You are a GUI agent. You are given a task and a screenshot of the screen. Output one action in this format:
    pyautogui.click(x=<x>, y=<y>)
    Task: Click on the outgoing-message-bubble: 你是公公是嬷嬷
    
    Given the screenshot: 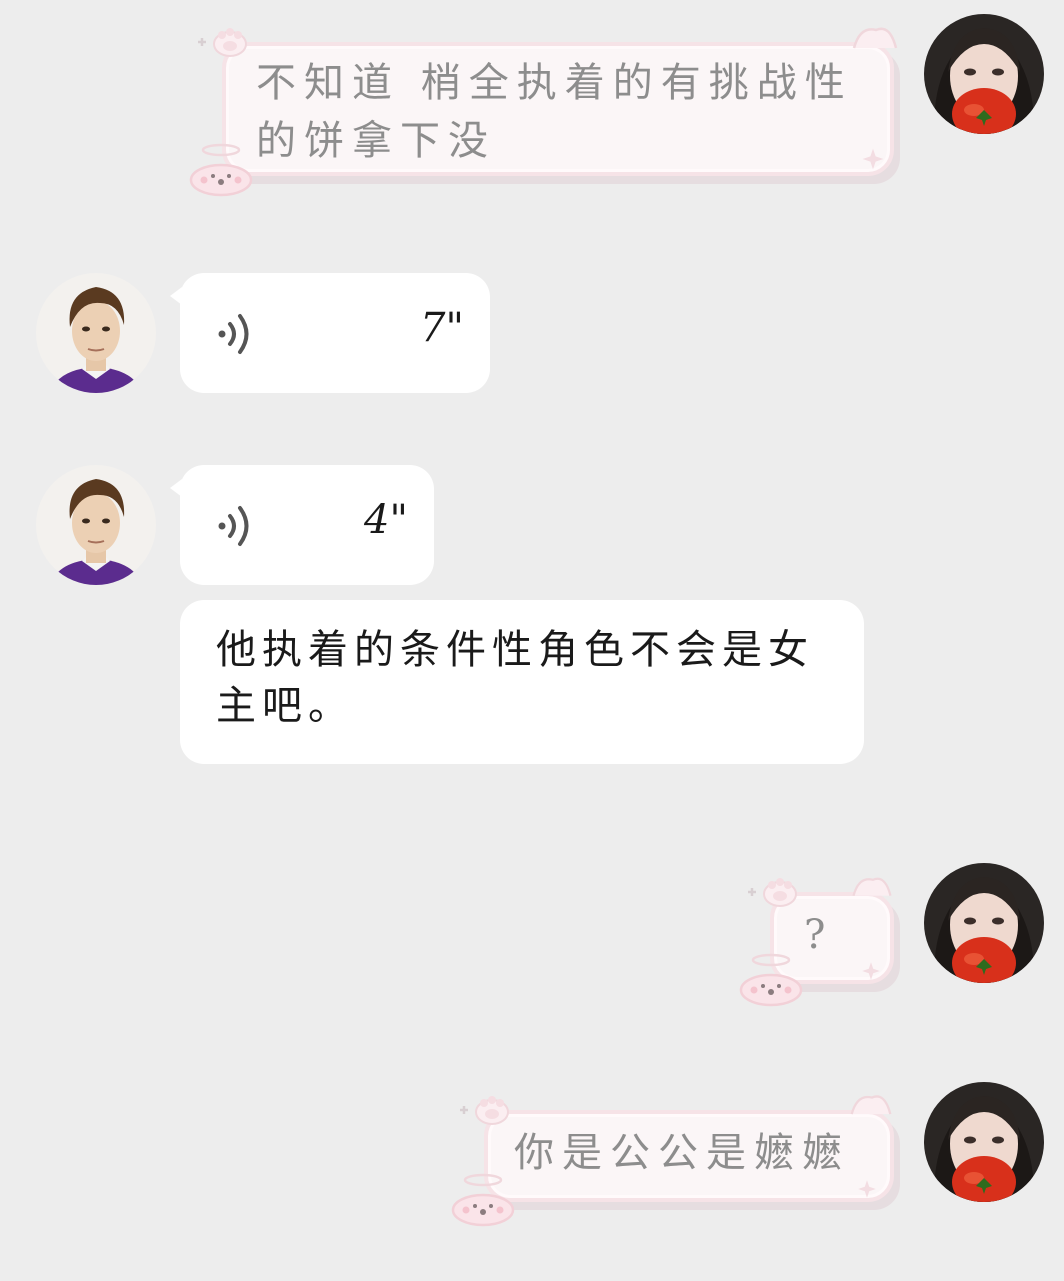 What is the action you would take?
    pyautogui.click(x=689, y=1156)
    